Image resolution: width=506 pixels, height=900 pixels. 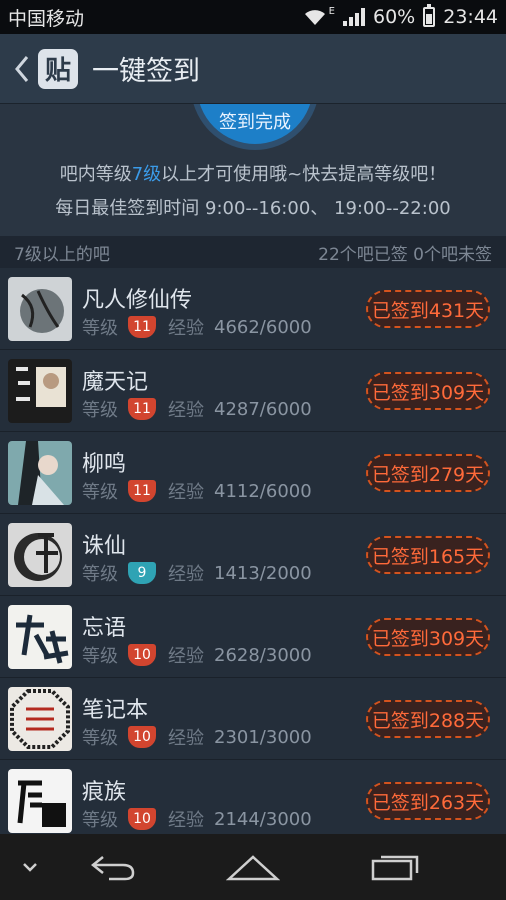 I want to click on clock: 23:44, so click(x=470, y=17).